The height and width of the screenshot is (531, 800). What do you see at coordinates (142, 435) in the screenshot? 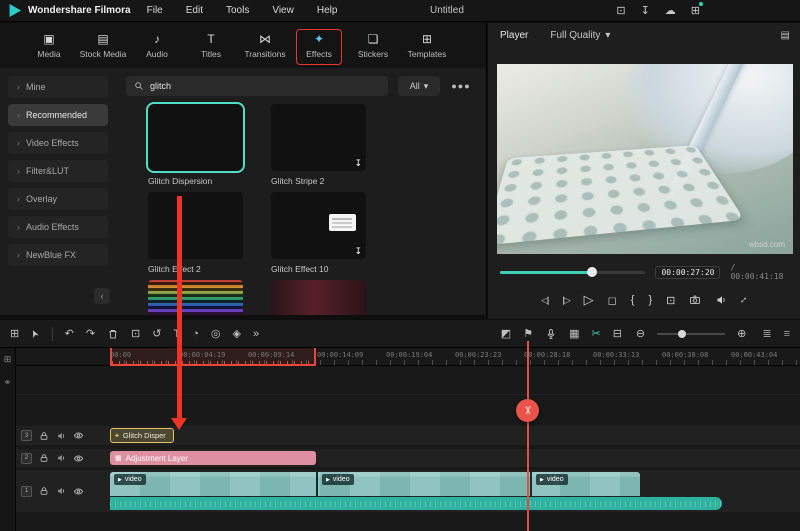
I see `effect-clip-glitch-dispersion: ✦ Glitch Disper` at bounding box center [142, 435].